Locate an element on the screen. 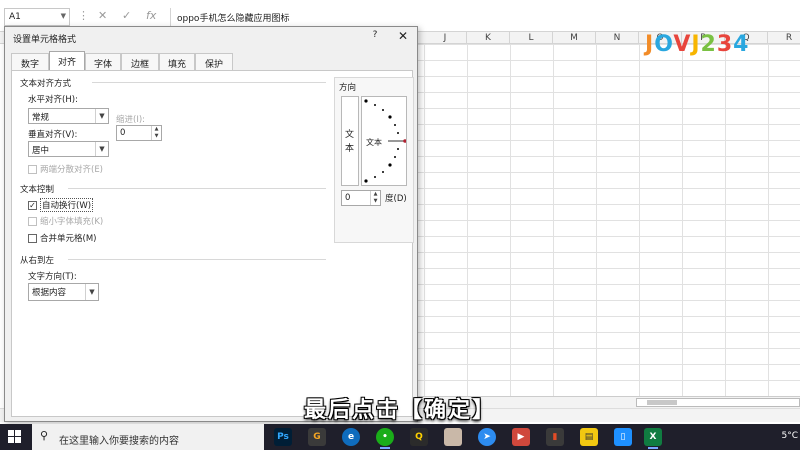 The height and width of the screenshot is (450, 800). section-title-rtl: 从右到左 is located at coordinates (37, 261).